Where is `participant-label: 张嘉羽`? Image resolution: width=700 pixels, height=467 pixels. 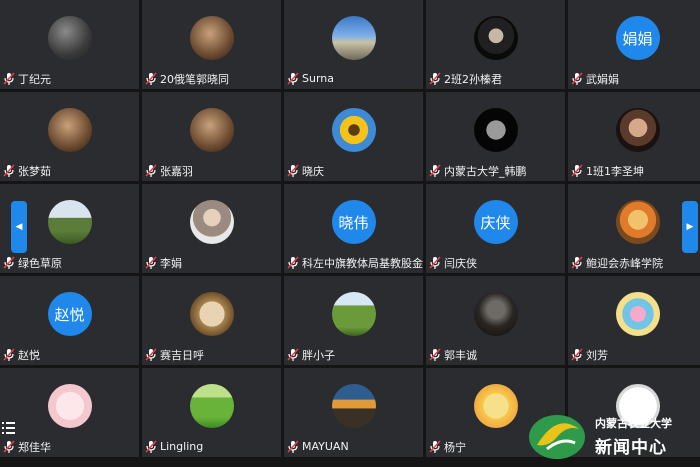 participant-label: 张嘉羽 is located at coordinates (168, 170).